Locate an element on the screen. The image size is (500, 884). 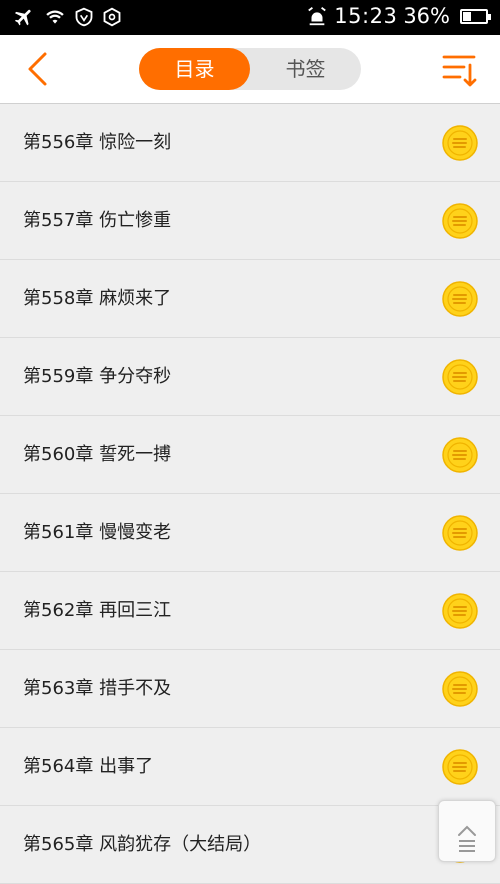
chapter-title: 第564章 出事了 is located at coordinates (88, 766).